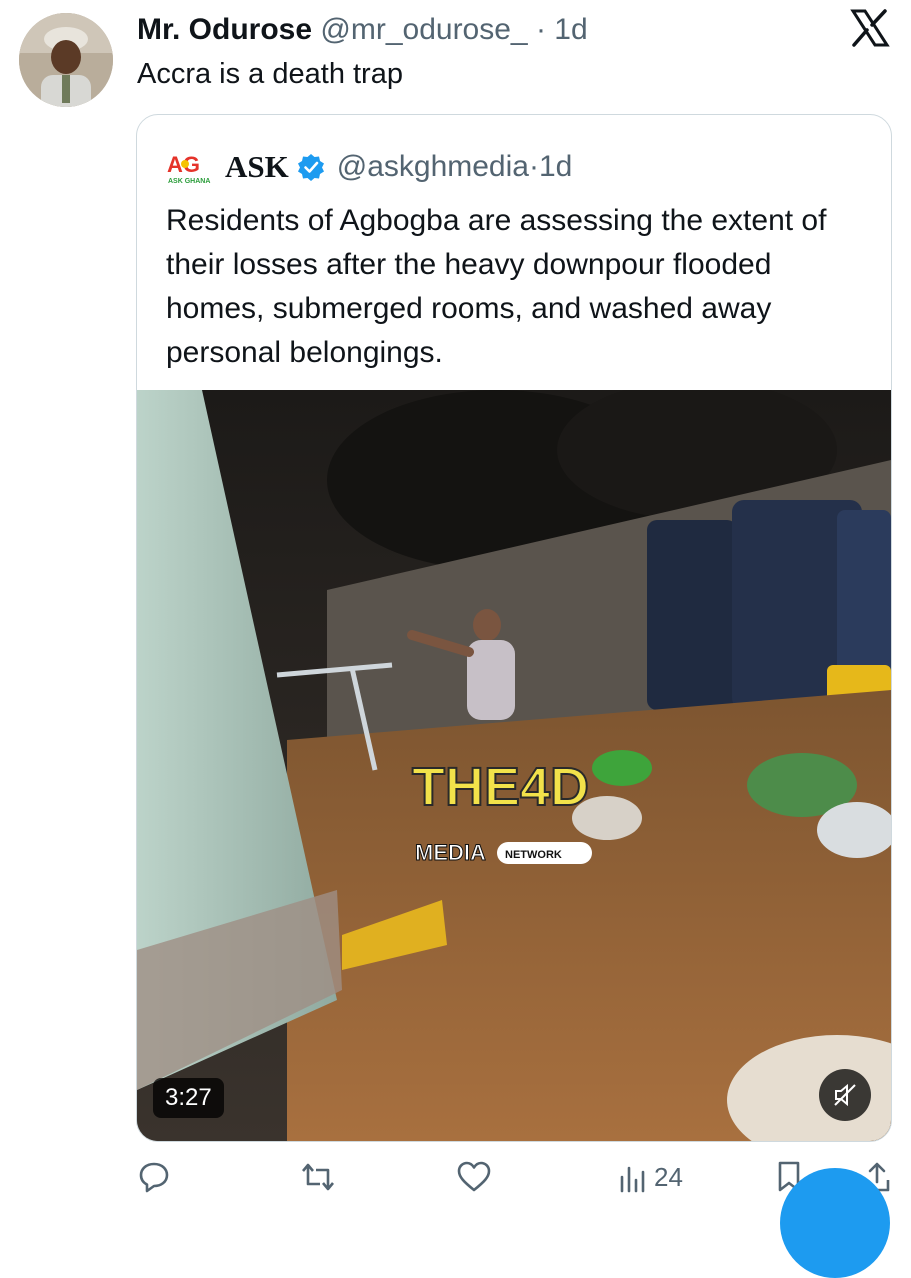 Image resolution: width=911 pixels, height=1278 pixels. Describe the element at coordinates (189, 181) in the screenshot. I see `svg-text: ASK GHANA` at that location.